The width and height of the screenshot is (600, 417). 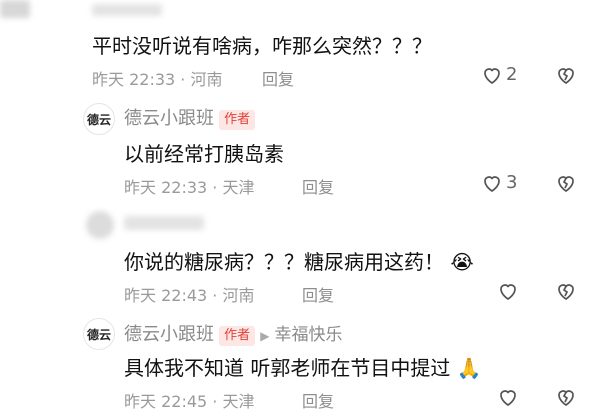 I want to click on blurred-username-detail, so click(x=127, y=10).